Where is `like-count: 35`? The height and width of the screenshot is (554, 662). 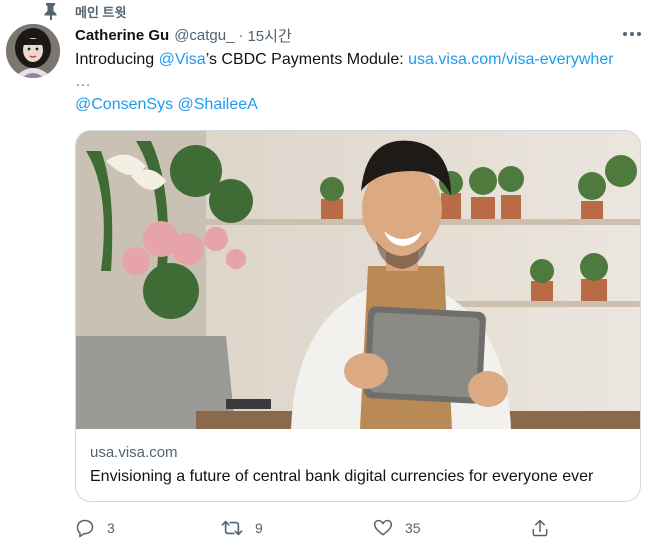
like-count: 35 is located at coordinates (413, 528).